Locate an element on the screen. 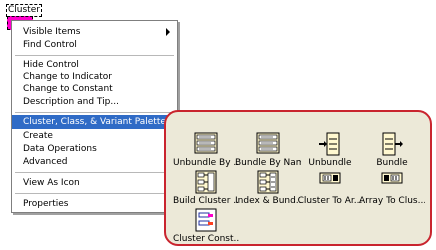 The height and width of the screenshot is (250, 436). index-bundle-cluster-array-icon is located at coordinates (268, 182).